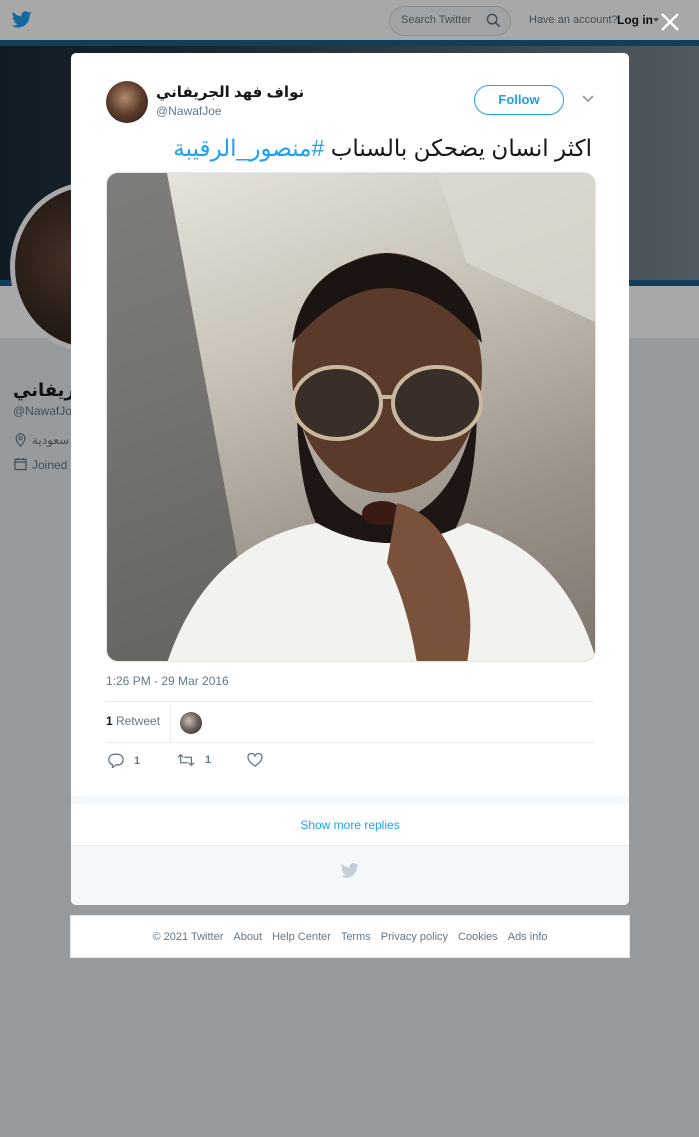 The height and width of the screenshot is (1137, 699). I want to click on follow-button: Follow, so click(519, 100).